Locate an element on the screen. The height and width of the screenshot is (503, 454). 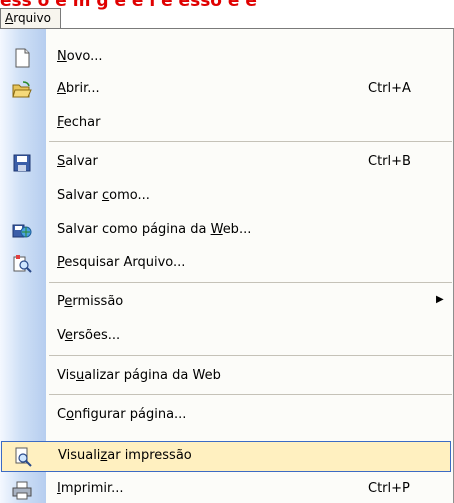
print-preview-icon is located at coordinates (23, 457).